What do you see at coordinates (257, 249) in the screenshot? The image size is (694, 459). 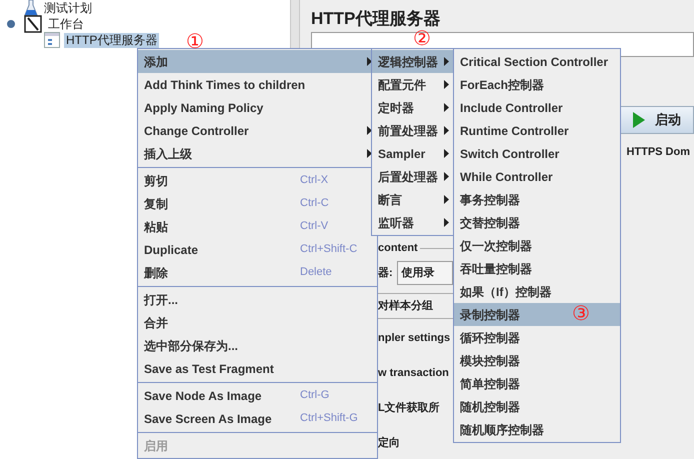 I see `menu-item: Duplicate Ctrl+Shift-C` at bounding box center [257, 249].